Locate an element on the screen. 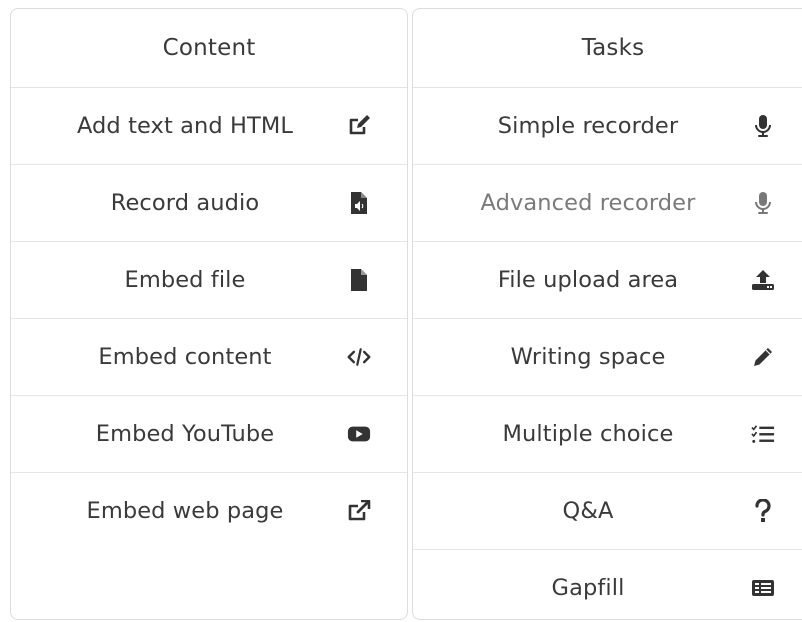 Image resolution: width=802 pixels, height=622 pixels. task-item-multiple-choice: Multiple choice is located at coordinates (607, 434).